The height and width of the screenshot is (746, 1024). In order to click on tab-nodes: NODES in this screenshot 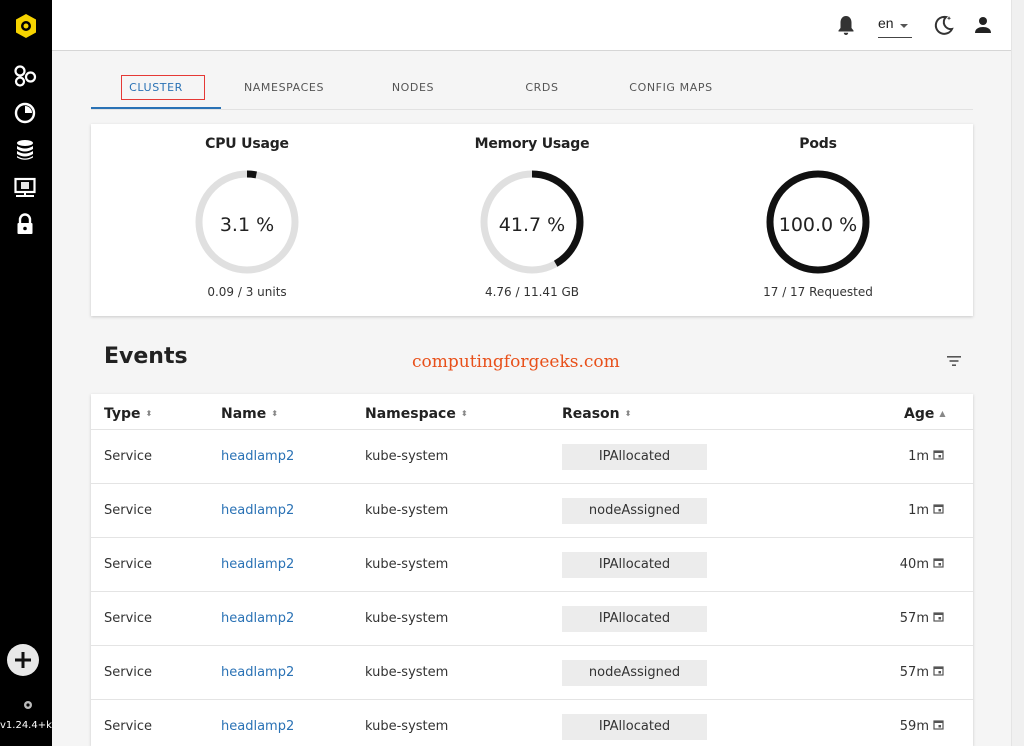, I will do `click(413, 90)`.